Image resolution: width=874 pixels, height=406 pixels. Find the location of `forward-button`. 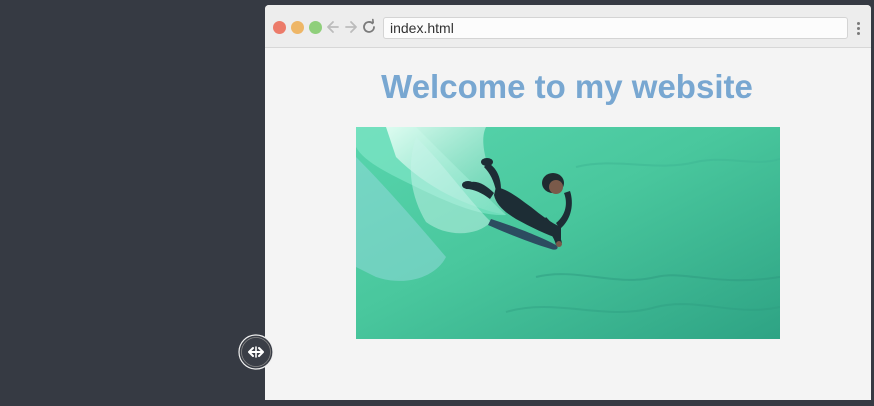

forward-button is located at coordinates (351, 27).